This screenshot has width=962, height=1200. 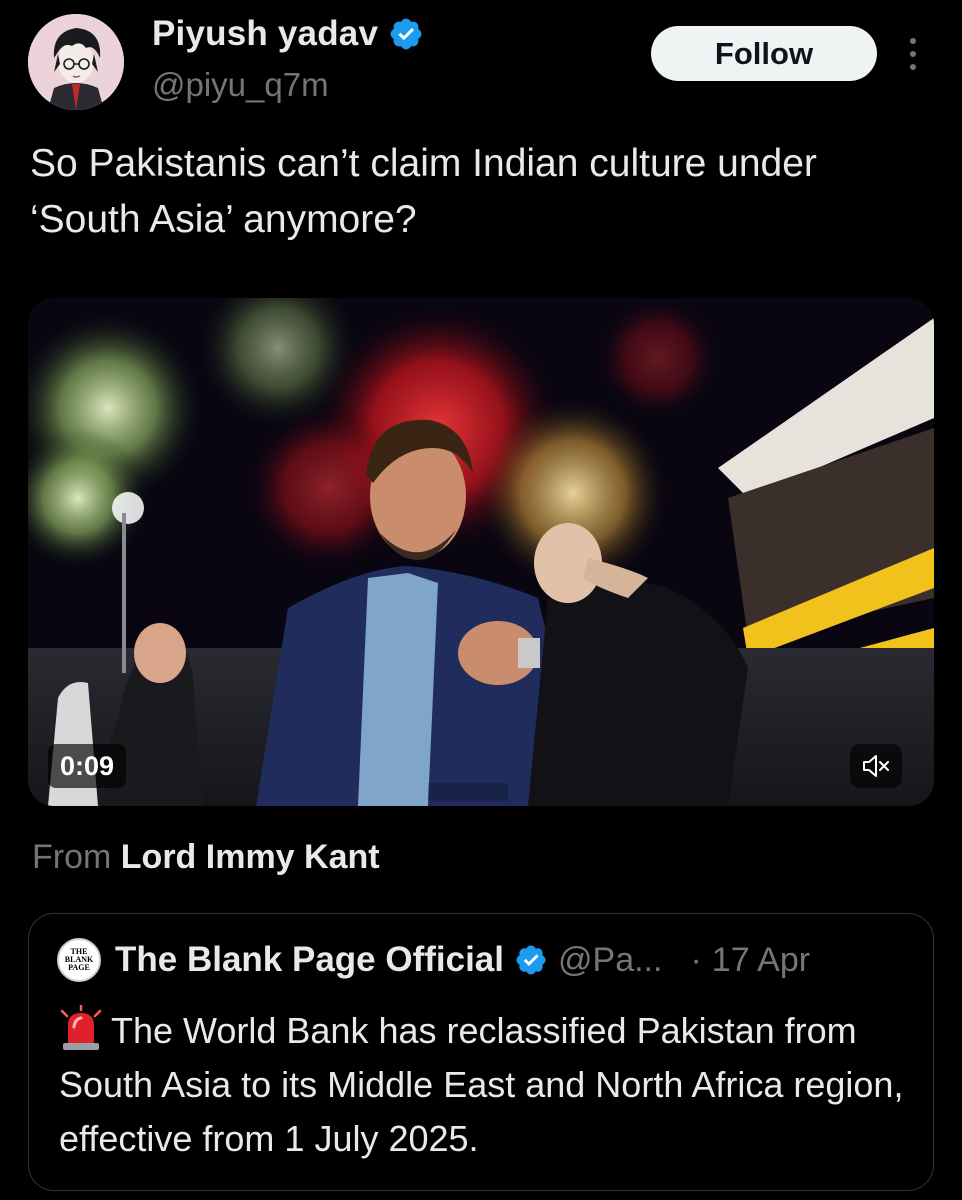 What do you see at coordinates (250, 857) in the screenshot?
I see `source-name: Lord Immy Kant` at bounding box center [250, 857].